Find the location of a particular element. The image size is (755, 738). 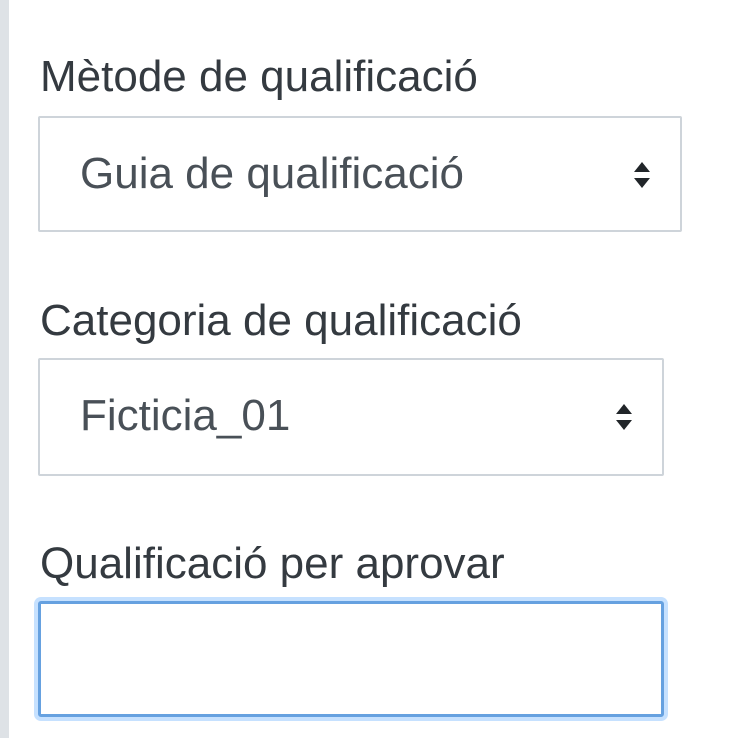

grade-to-pass-input is located at coordinates (351, 659).